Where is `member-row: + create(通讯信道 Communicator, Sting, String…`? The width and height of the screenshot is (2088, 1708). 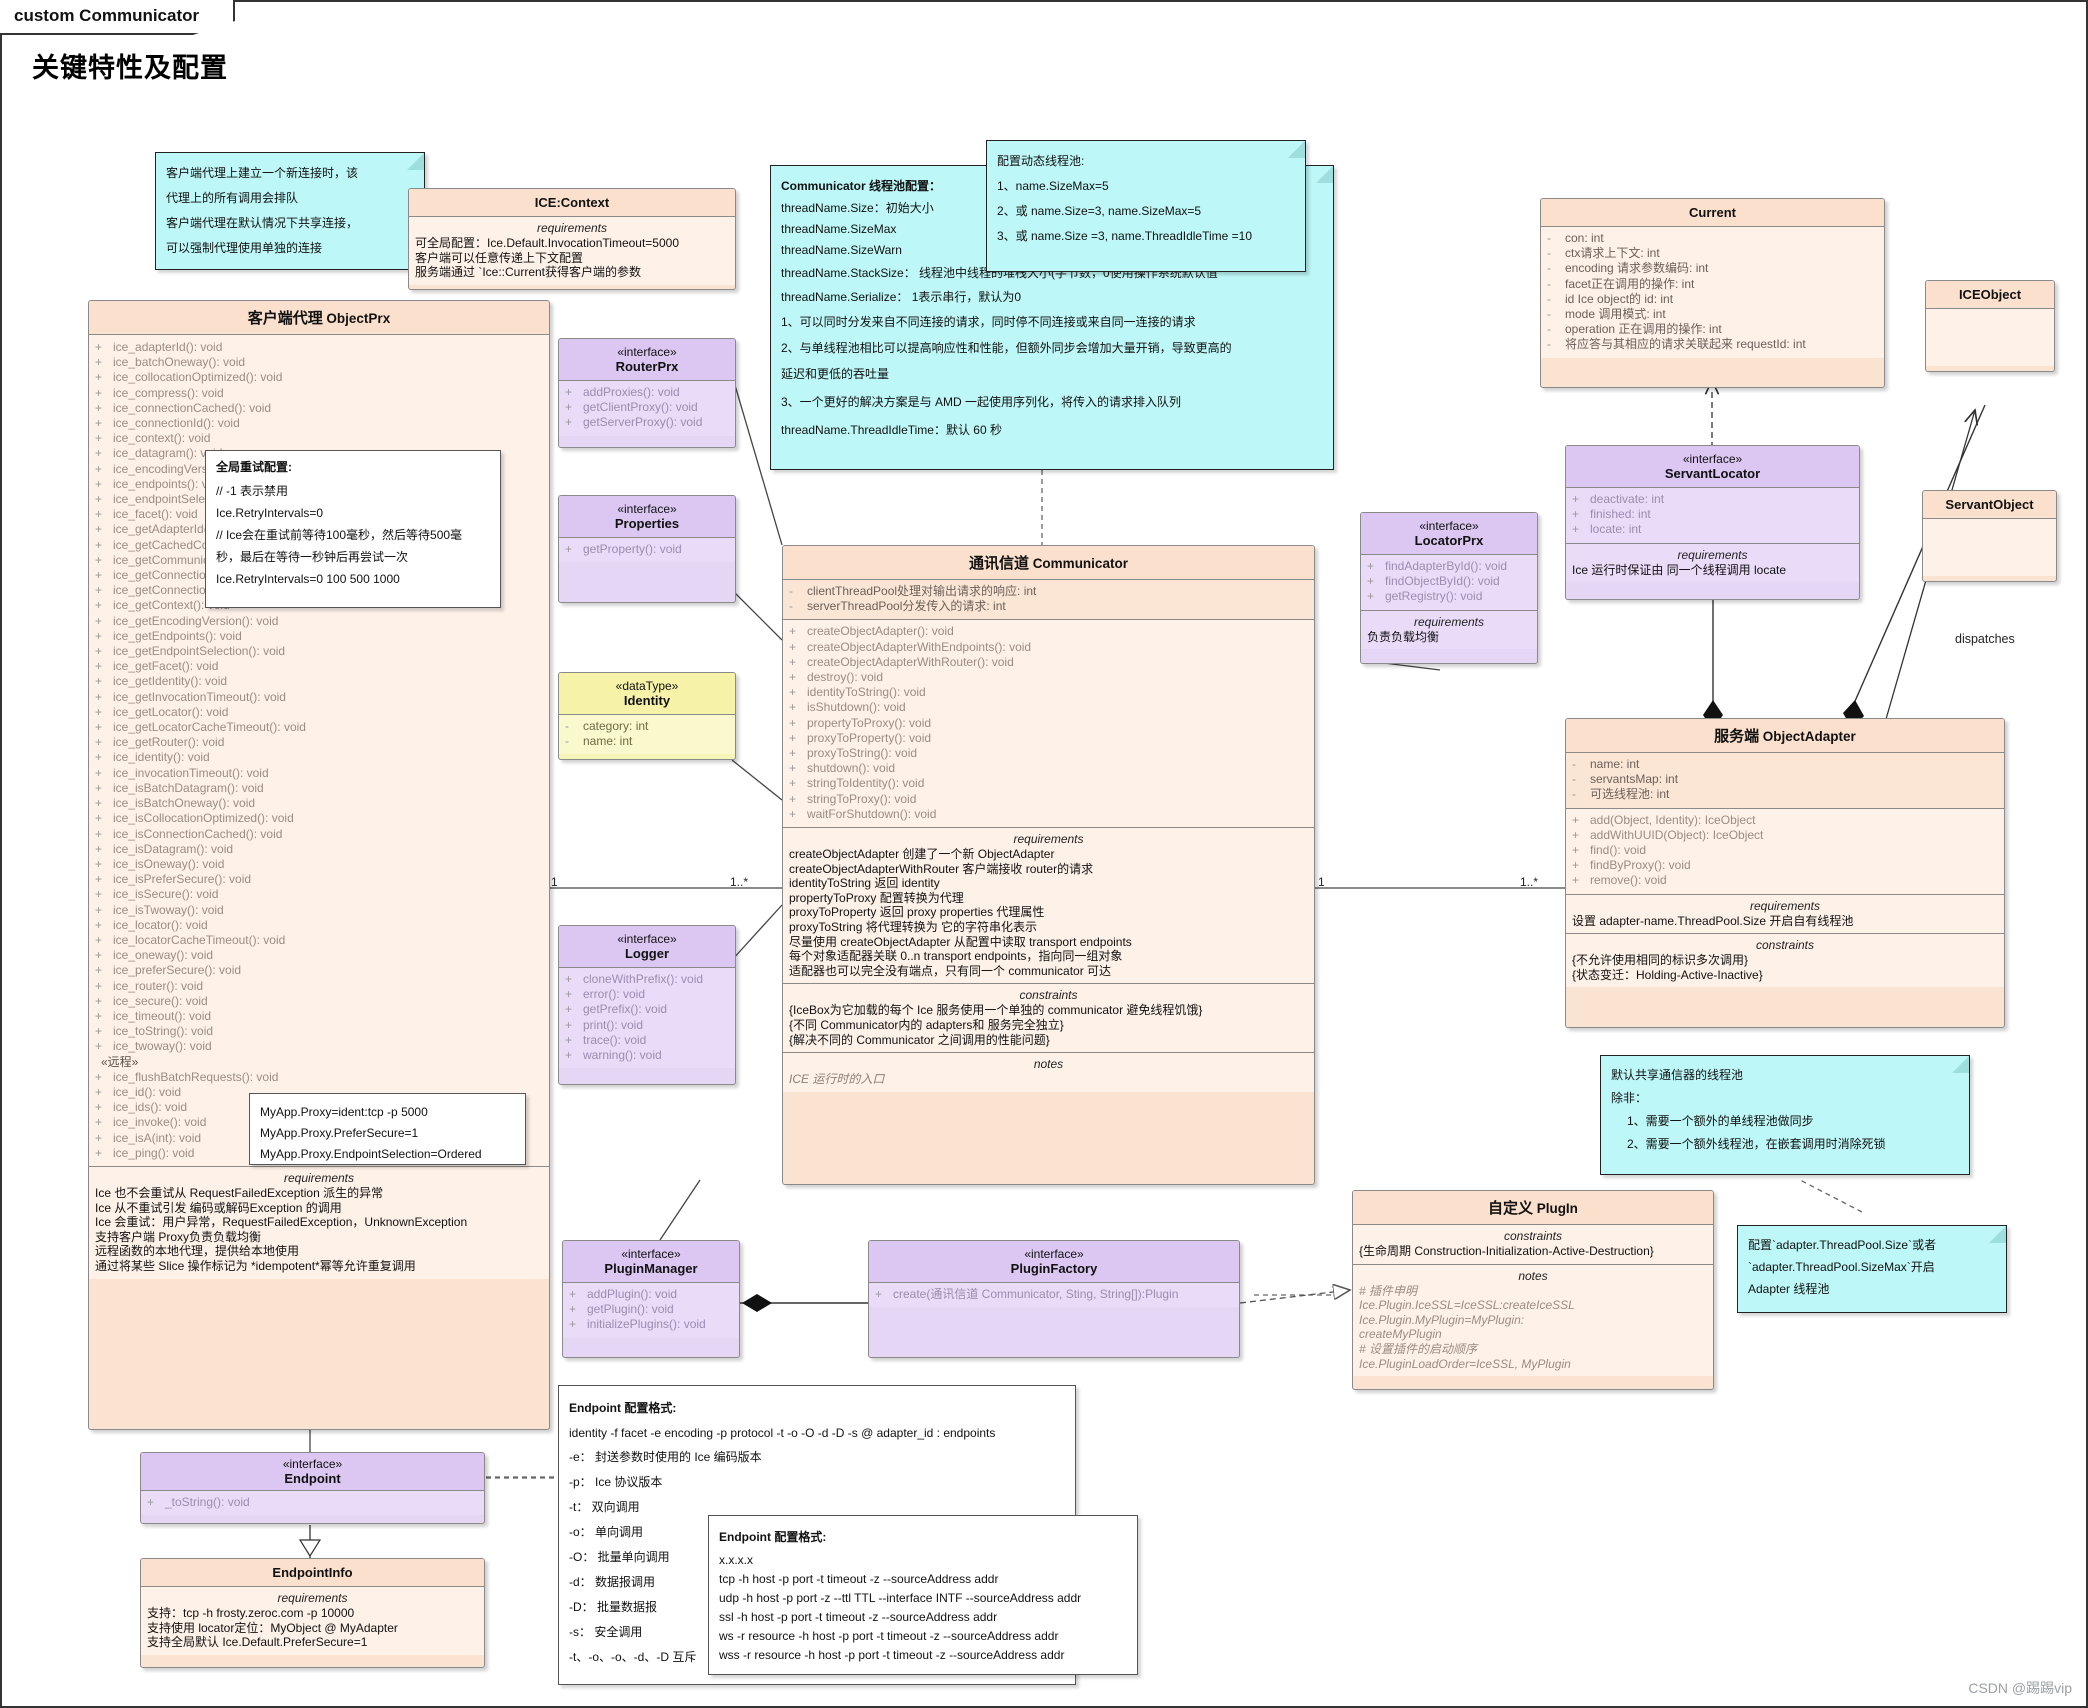
member-row: + create(通讯信道 Communicator, Sting, String… is located at coordinates (1027, 1294).